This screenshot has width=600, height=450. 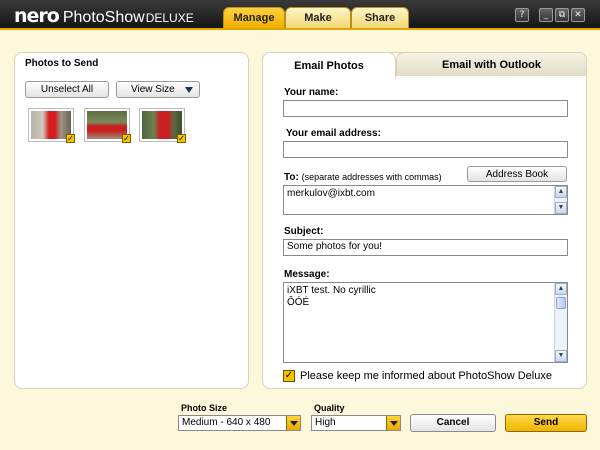 I want to click on to-input: merkulov@ixbt.com ▲ ▼, so click(x=425, y=200).